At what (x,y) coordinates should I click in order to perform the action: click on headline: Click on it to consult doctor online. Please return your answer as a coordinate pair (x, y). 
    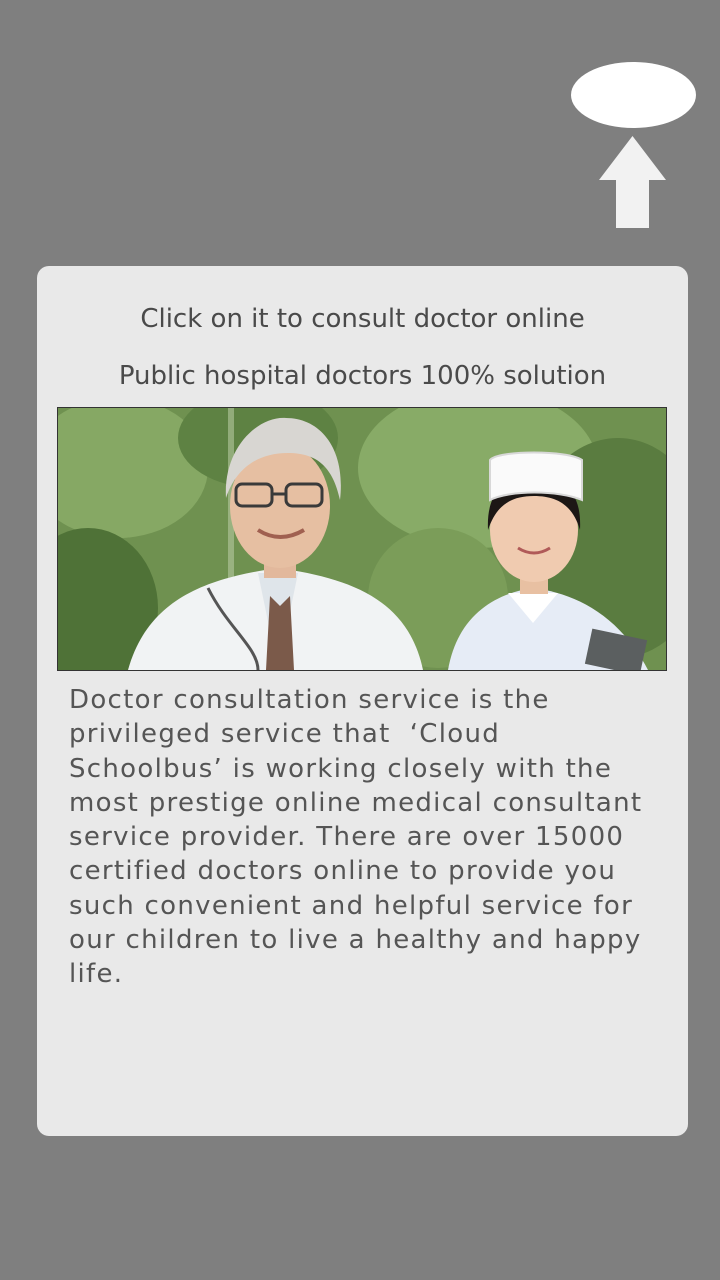
    Looking at the image, I should click on (362, 319).